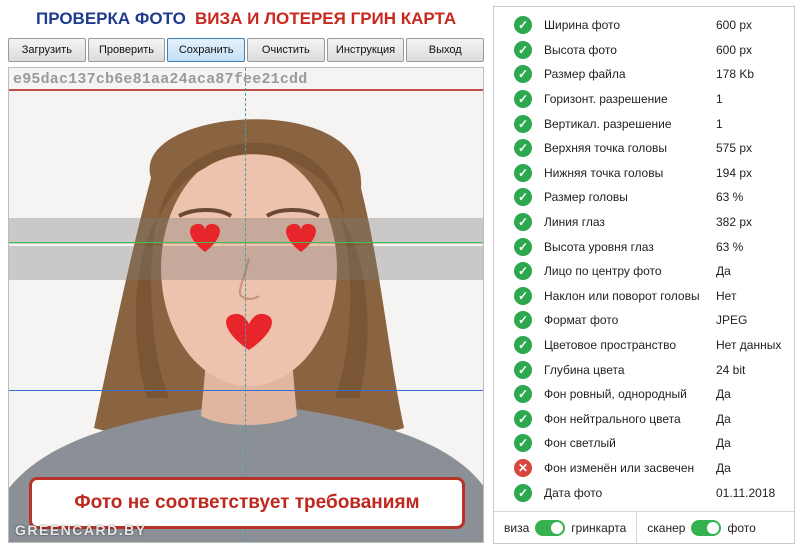 The image size is (800, 551). Describe the element at coordinates (445, 50) in the screenshot. I see `exit-button: Выход` at that location.